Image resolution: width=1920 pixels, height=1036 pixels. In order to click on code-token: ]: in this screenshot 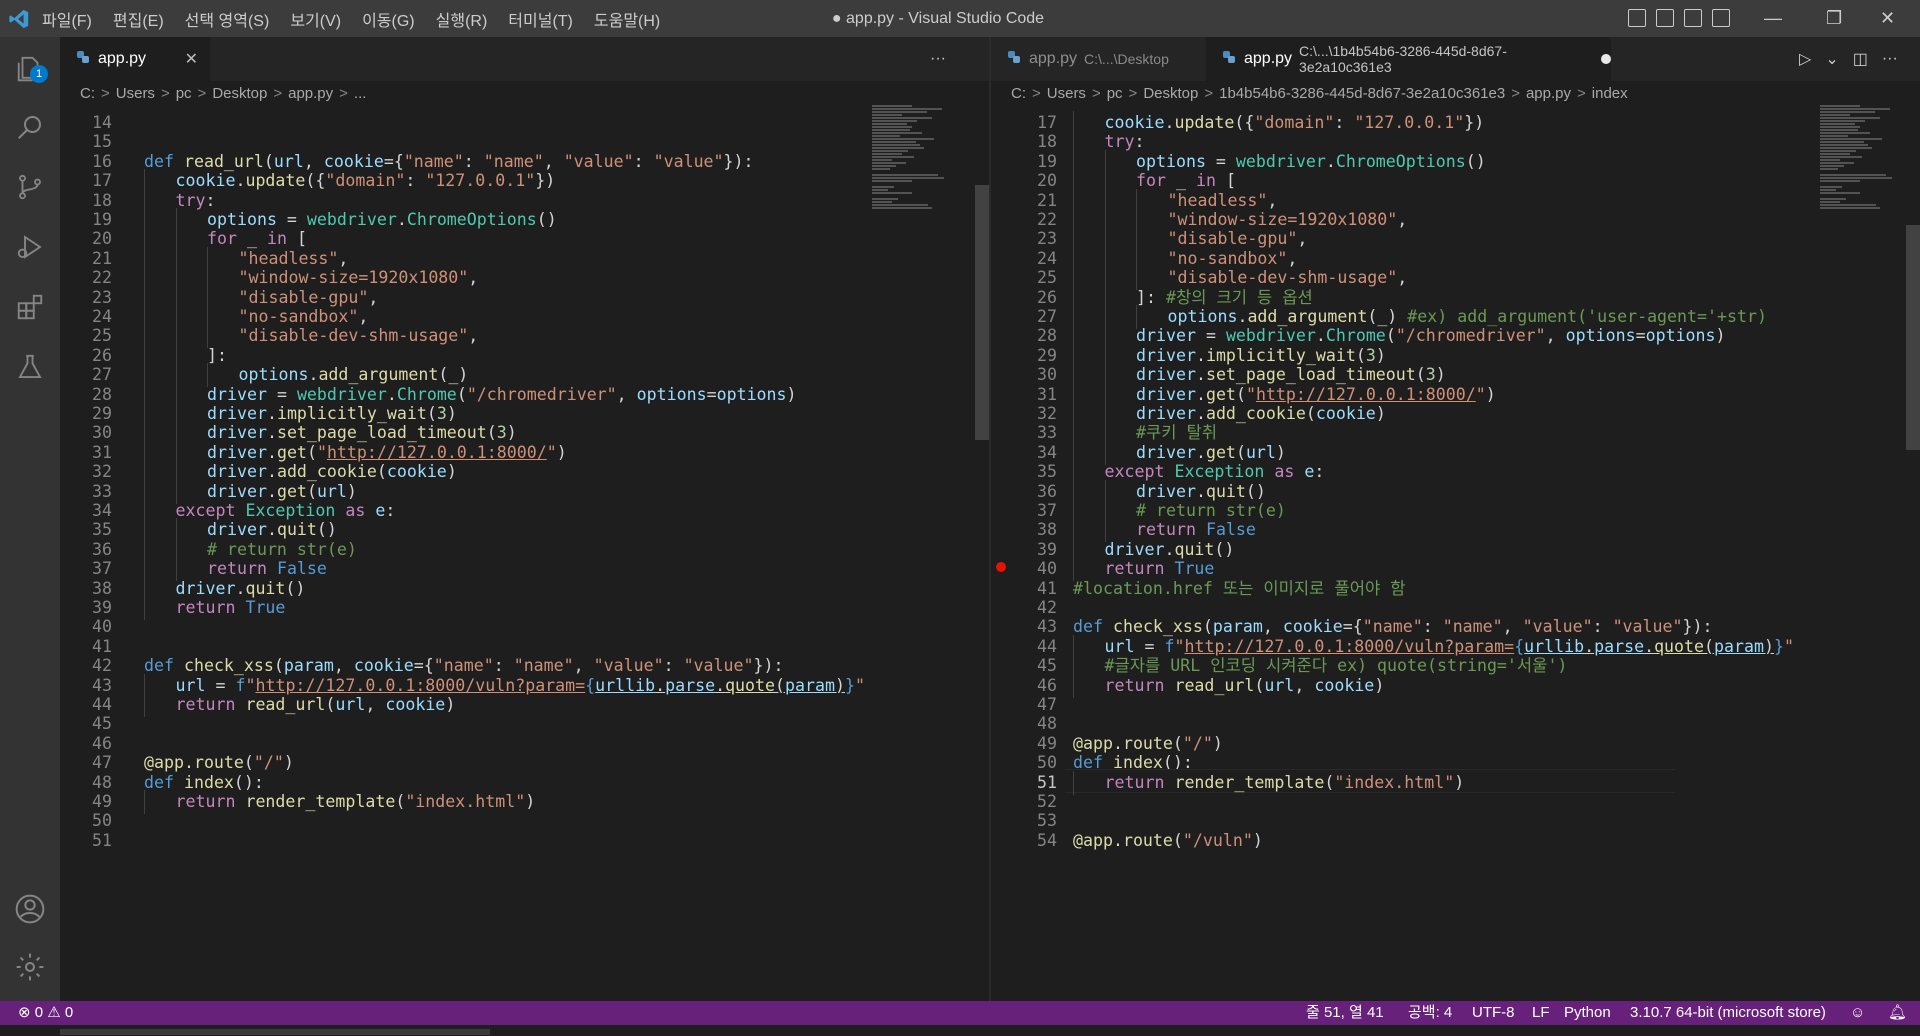, I will do `click(217, 355)`.